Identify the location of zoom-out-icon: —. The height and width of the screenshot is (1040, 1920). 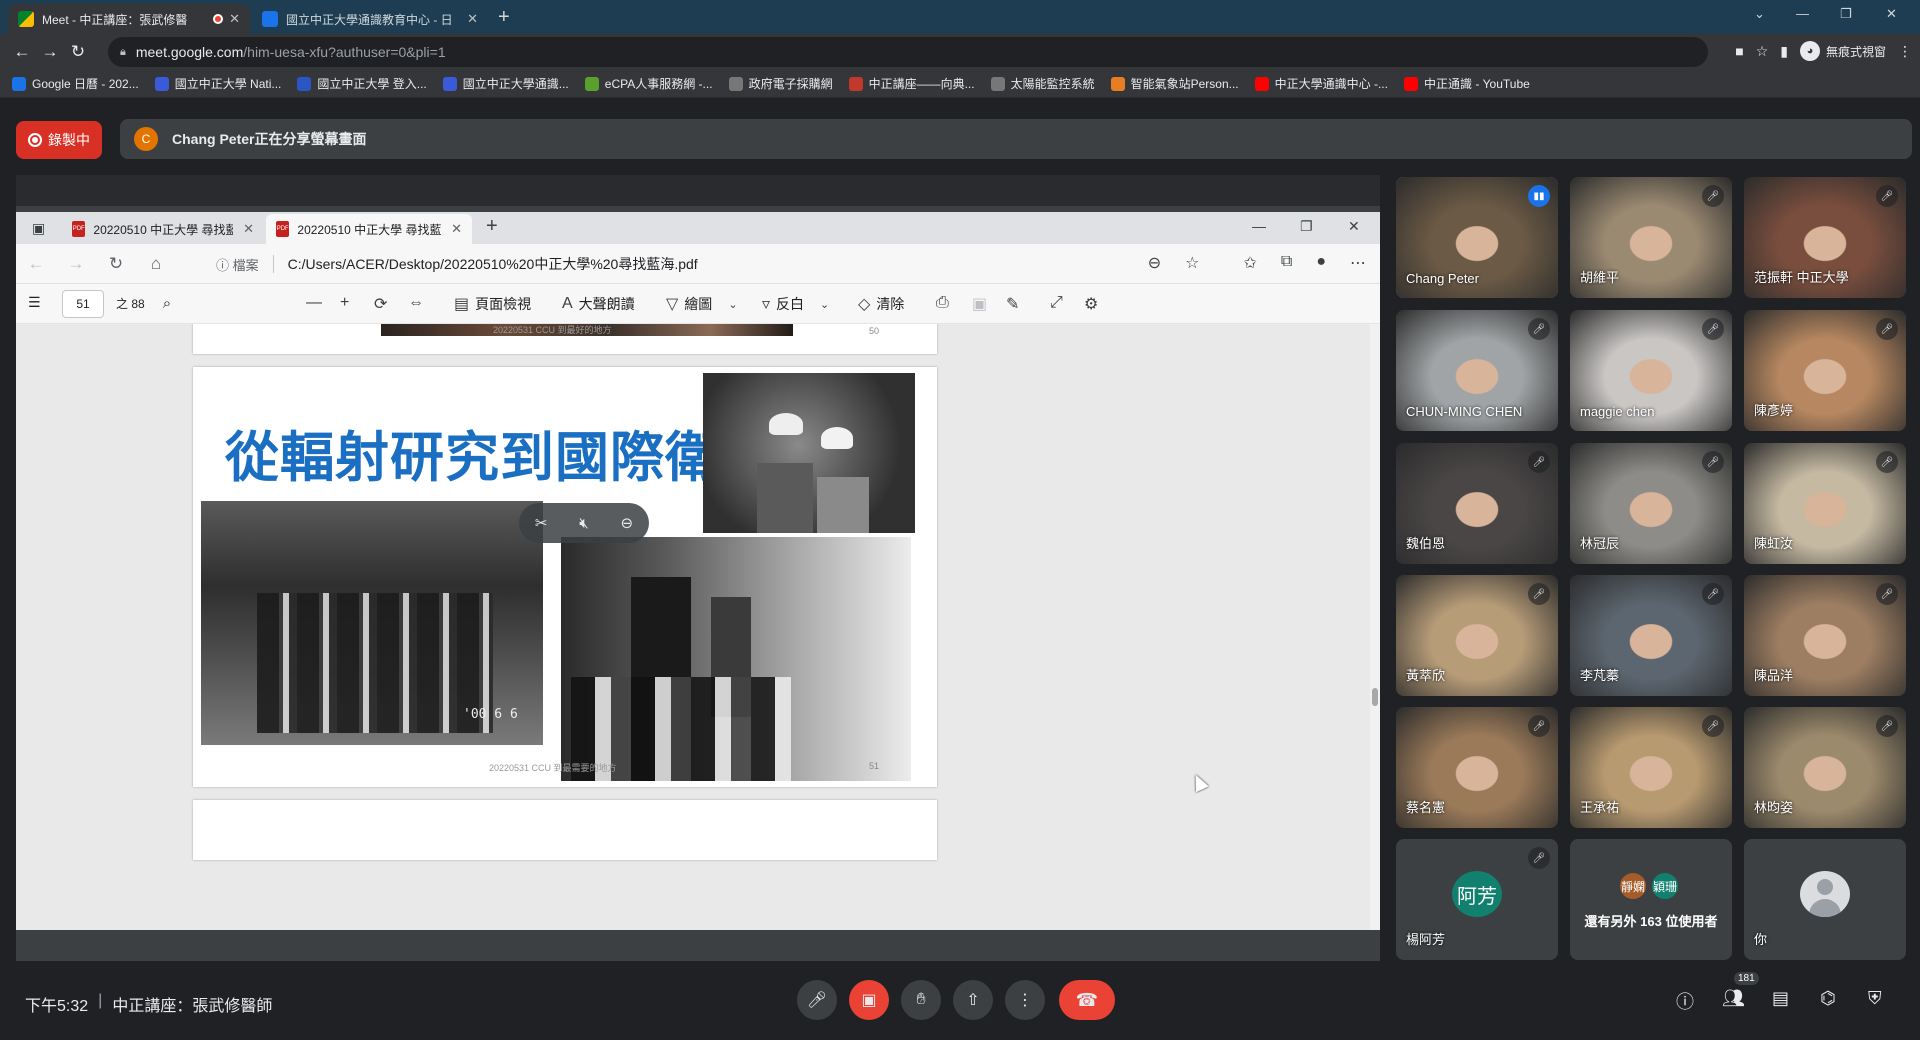
(314, 303).